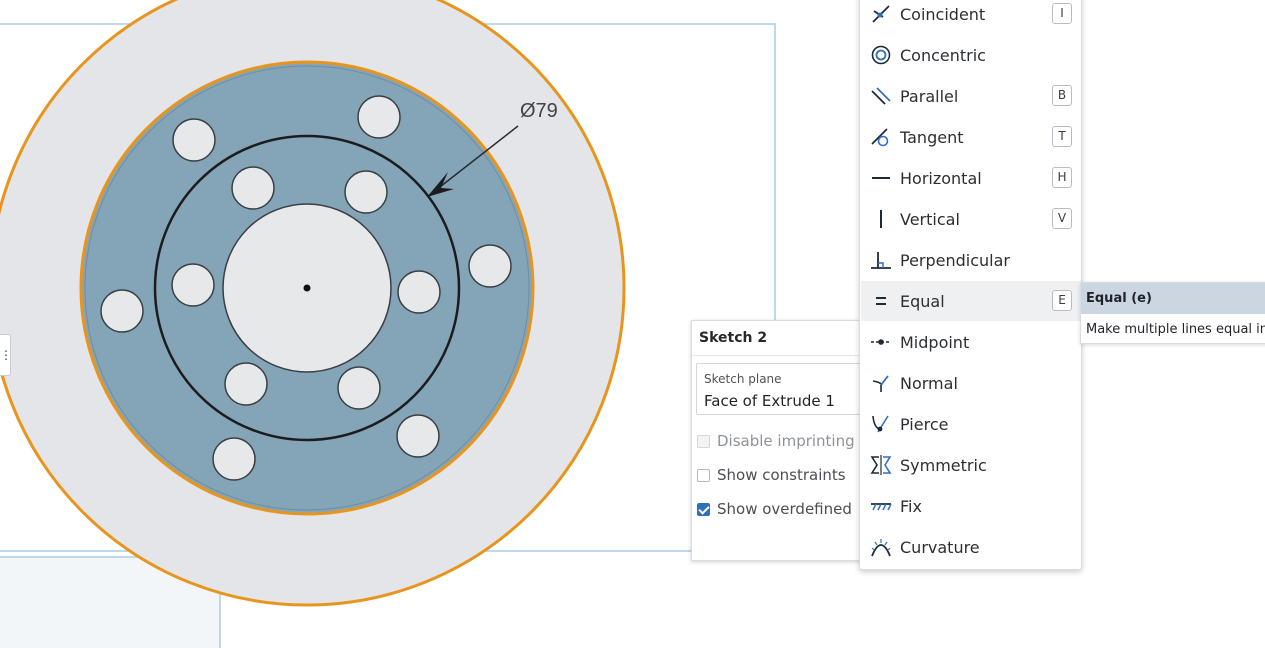 The width and height of the screenshot is (1265, 648). Describe the element at coordinates (924, 424) in the screenshot. I see `menu-item-label: Pierce` at that location.